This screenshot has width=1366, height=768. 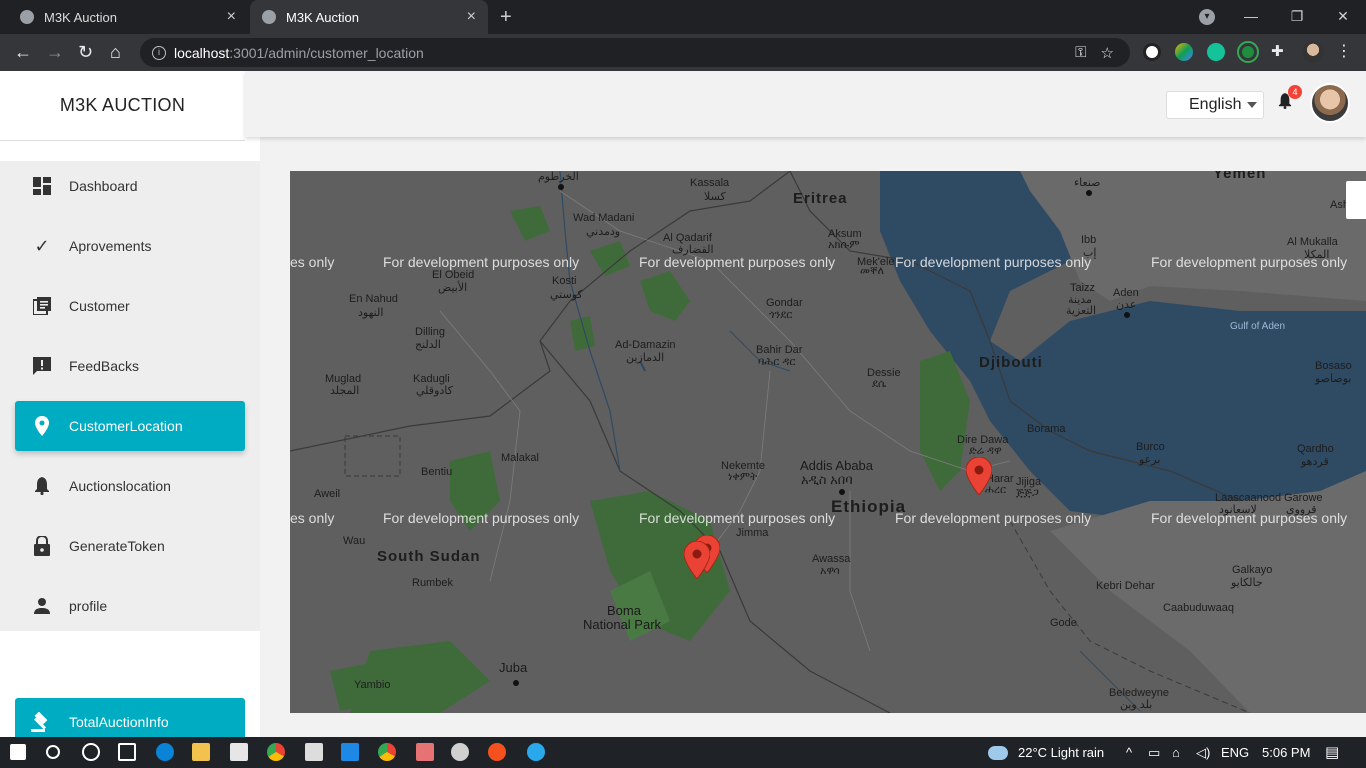 I want to click on back-icon: ←, so click(x=23, y=52).